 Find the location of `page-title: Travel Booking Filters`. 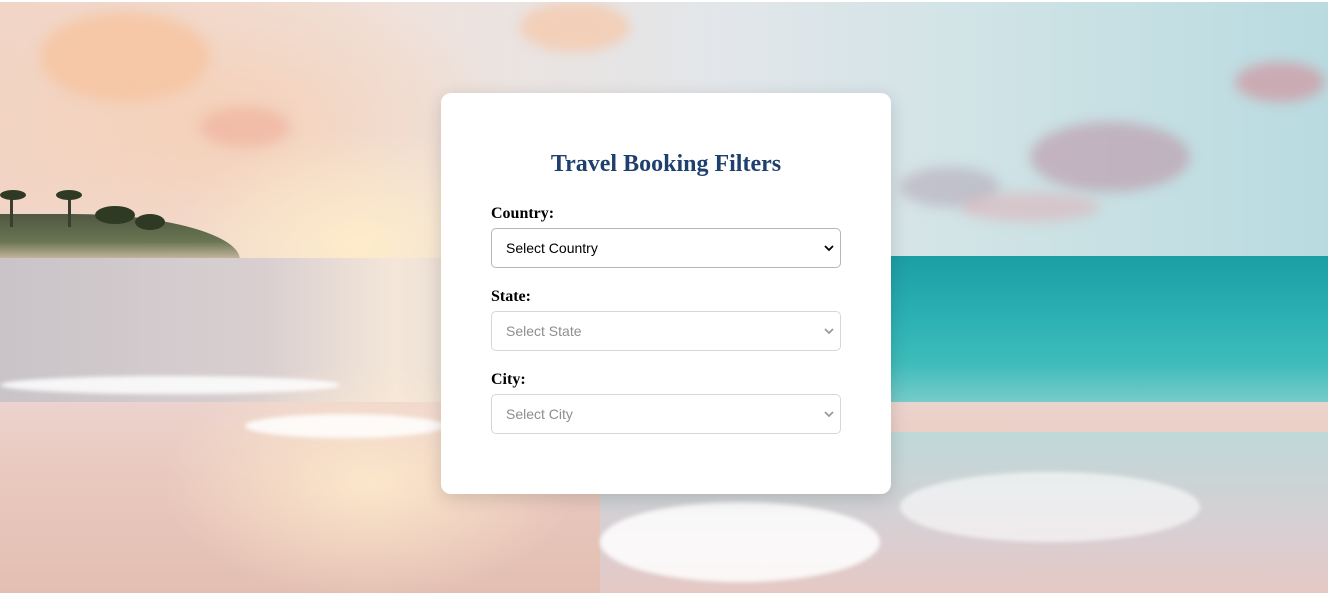

page-title: Travel Booking Filters is located at coordinates (666, 164).